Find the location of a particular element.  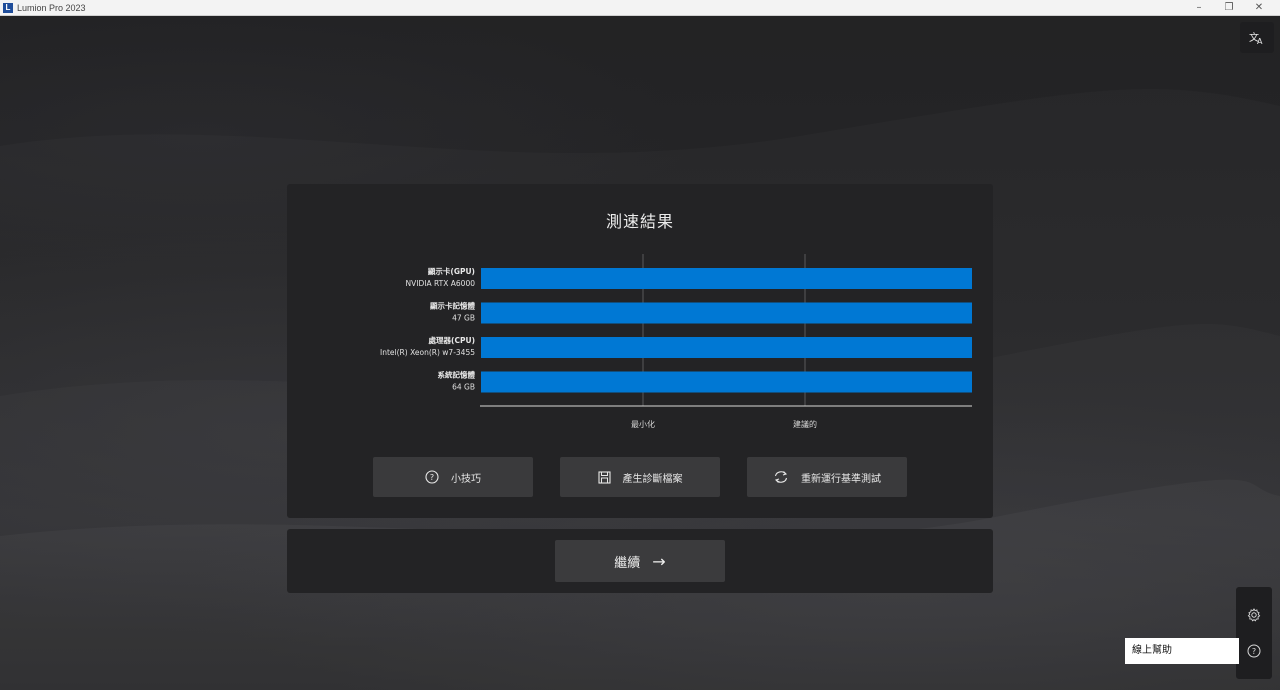

window-title: Lumion Pro 2023 is located at coordinates (51, 7).